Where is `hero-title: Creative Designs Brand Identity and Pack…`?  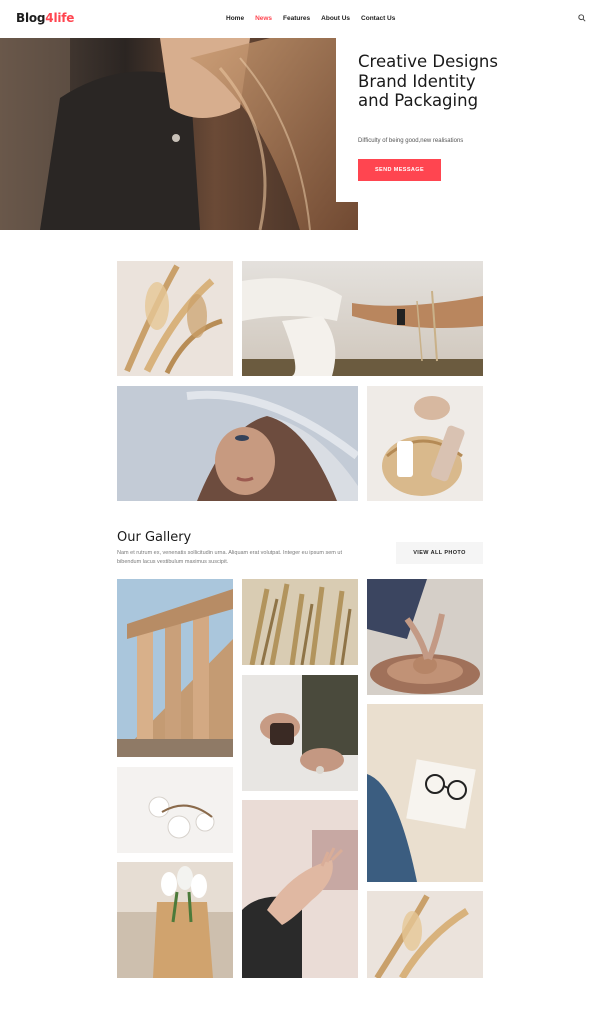
hero-title: Creative Designs Brand Identity and Pack… is located at coordinates (428, 81).